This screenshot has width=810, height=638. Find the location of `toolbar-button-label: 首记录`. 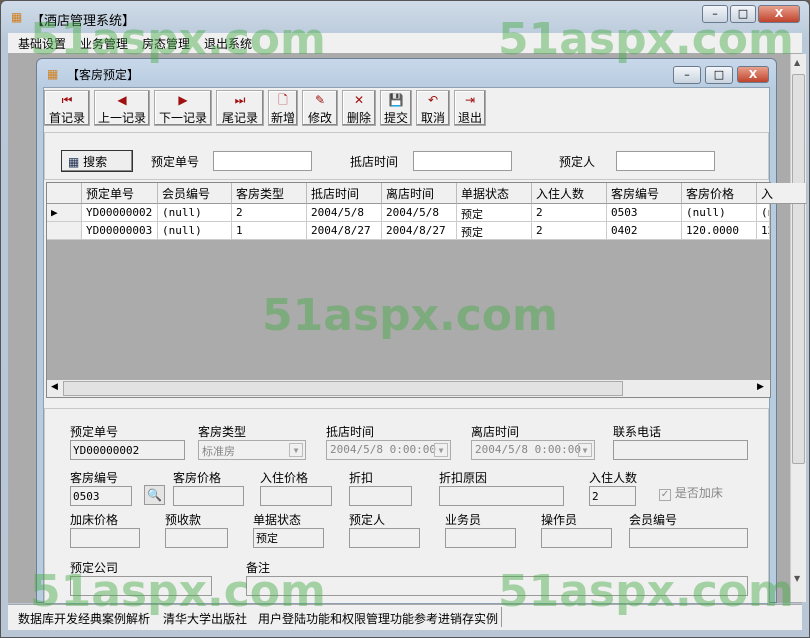

toolbar-button-label: 首记录 is located at coordinates (66, 118).